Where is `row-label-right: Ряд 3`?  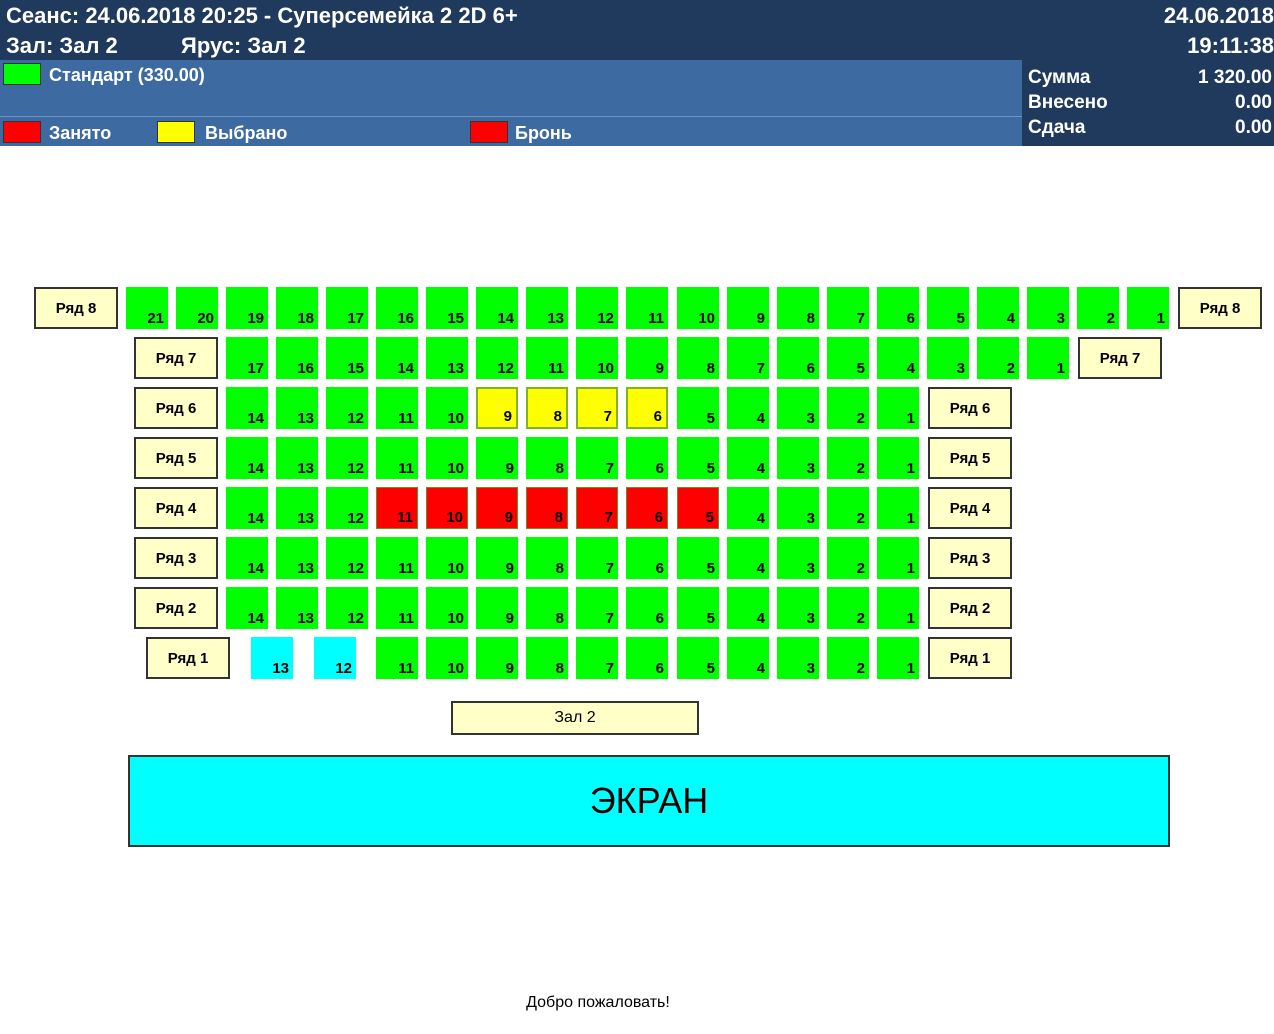
row-label-right: Ряд 3 is located at coordinates (970, 558).